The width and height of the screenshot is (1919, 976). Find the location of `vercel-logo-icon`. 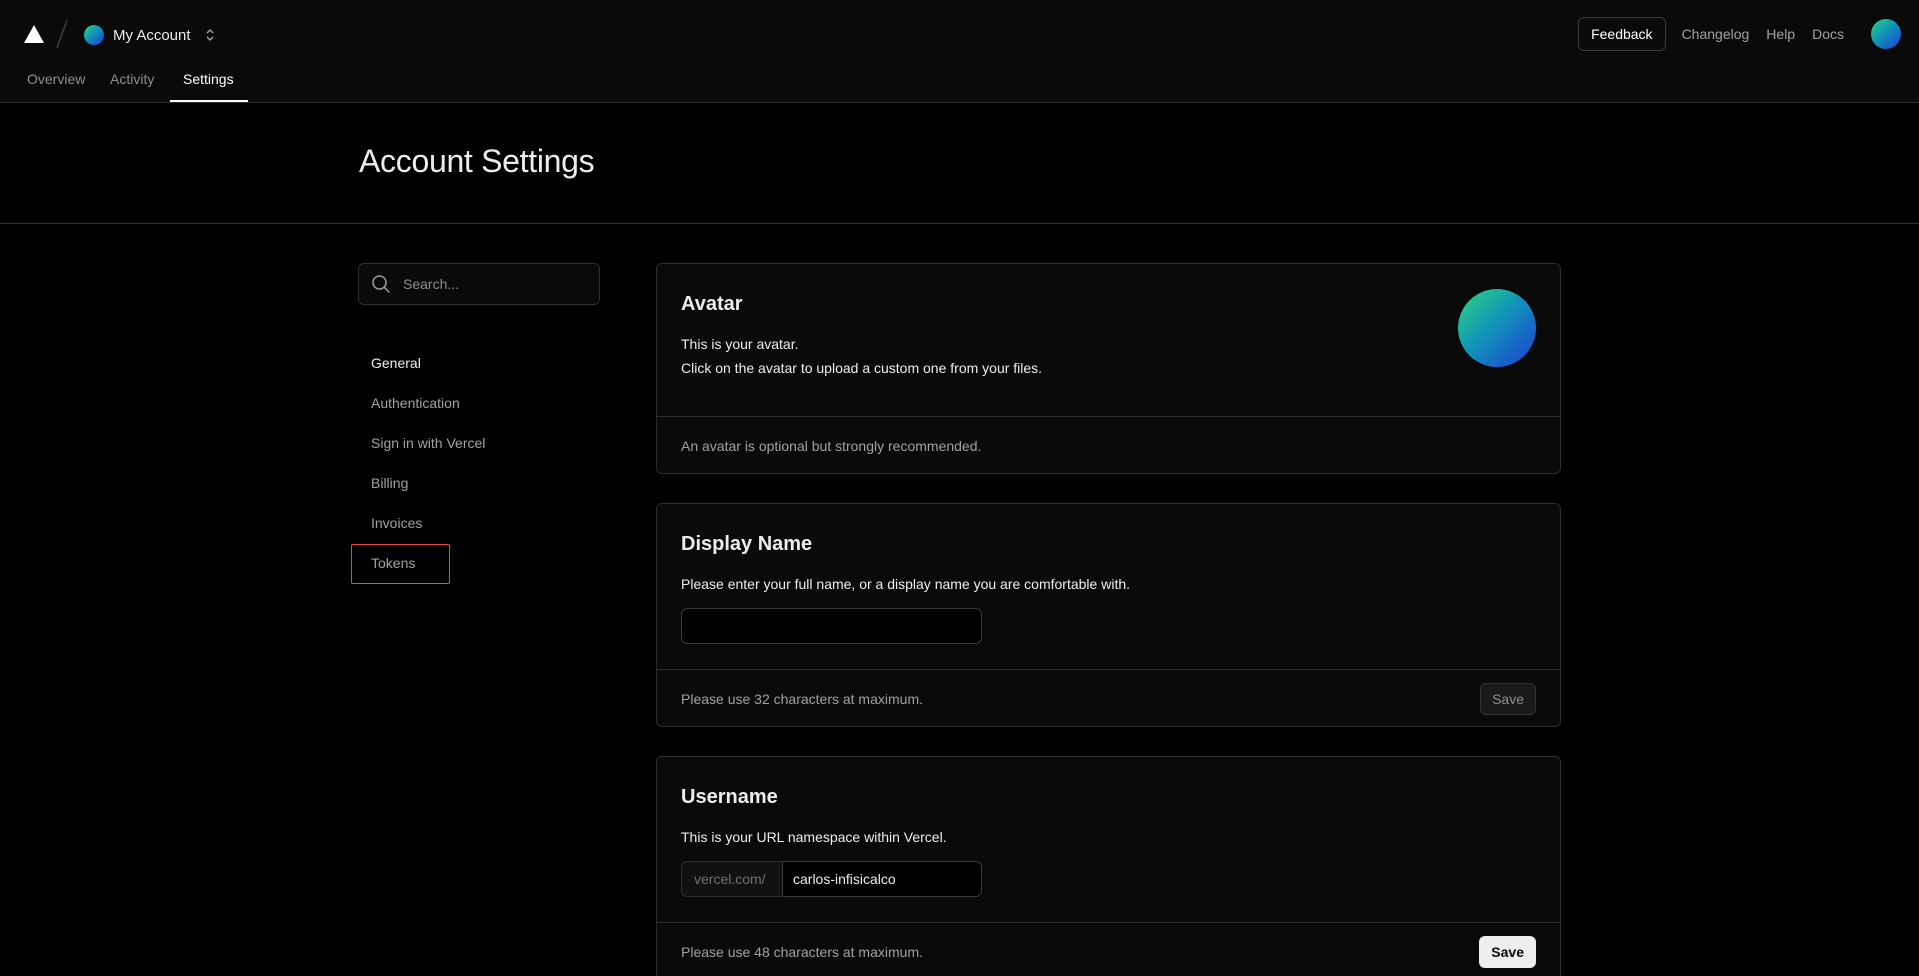

vercel-logo-icon is located at coordinates (34, 34).